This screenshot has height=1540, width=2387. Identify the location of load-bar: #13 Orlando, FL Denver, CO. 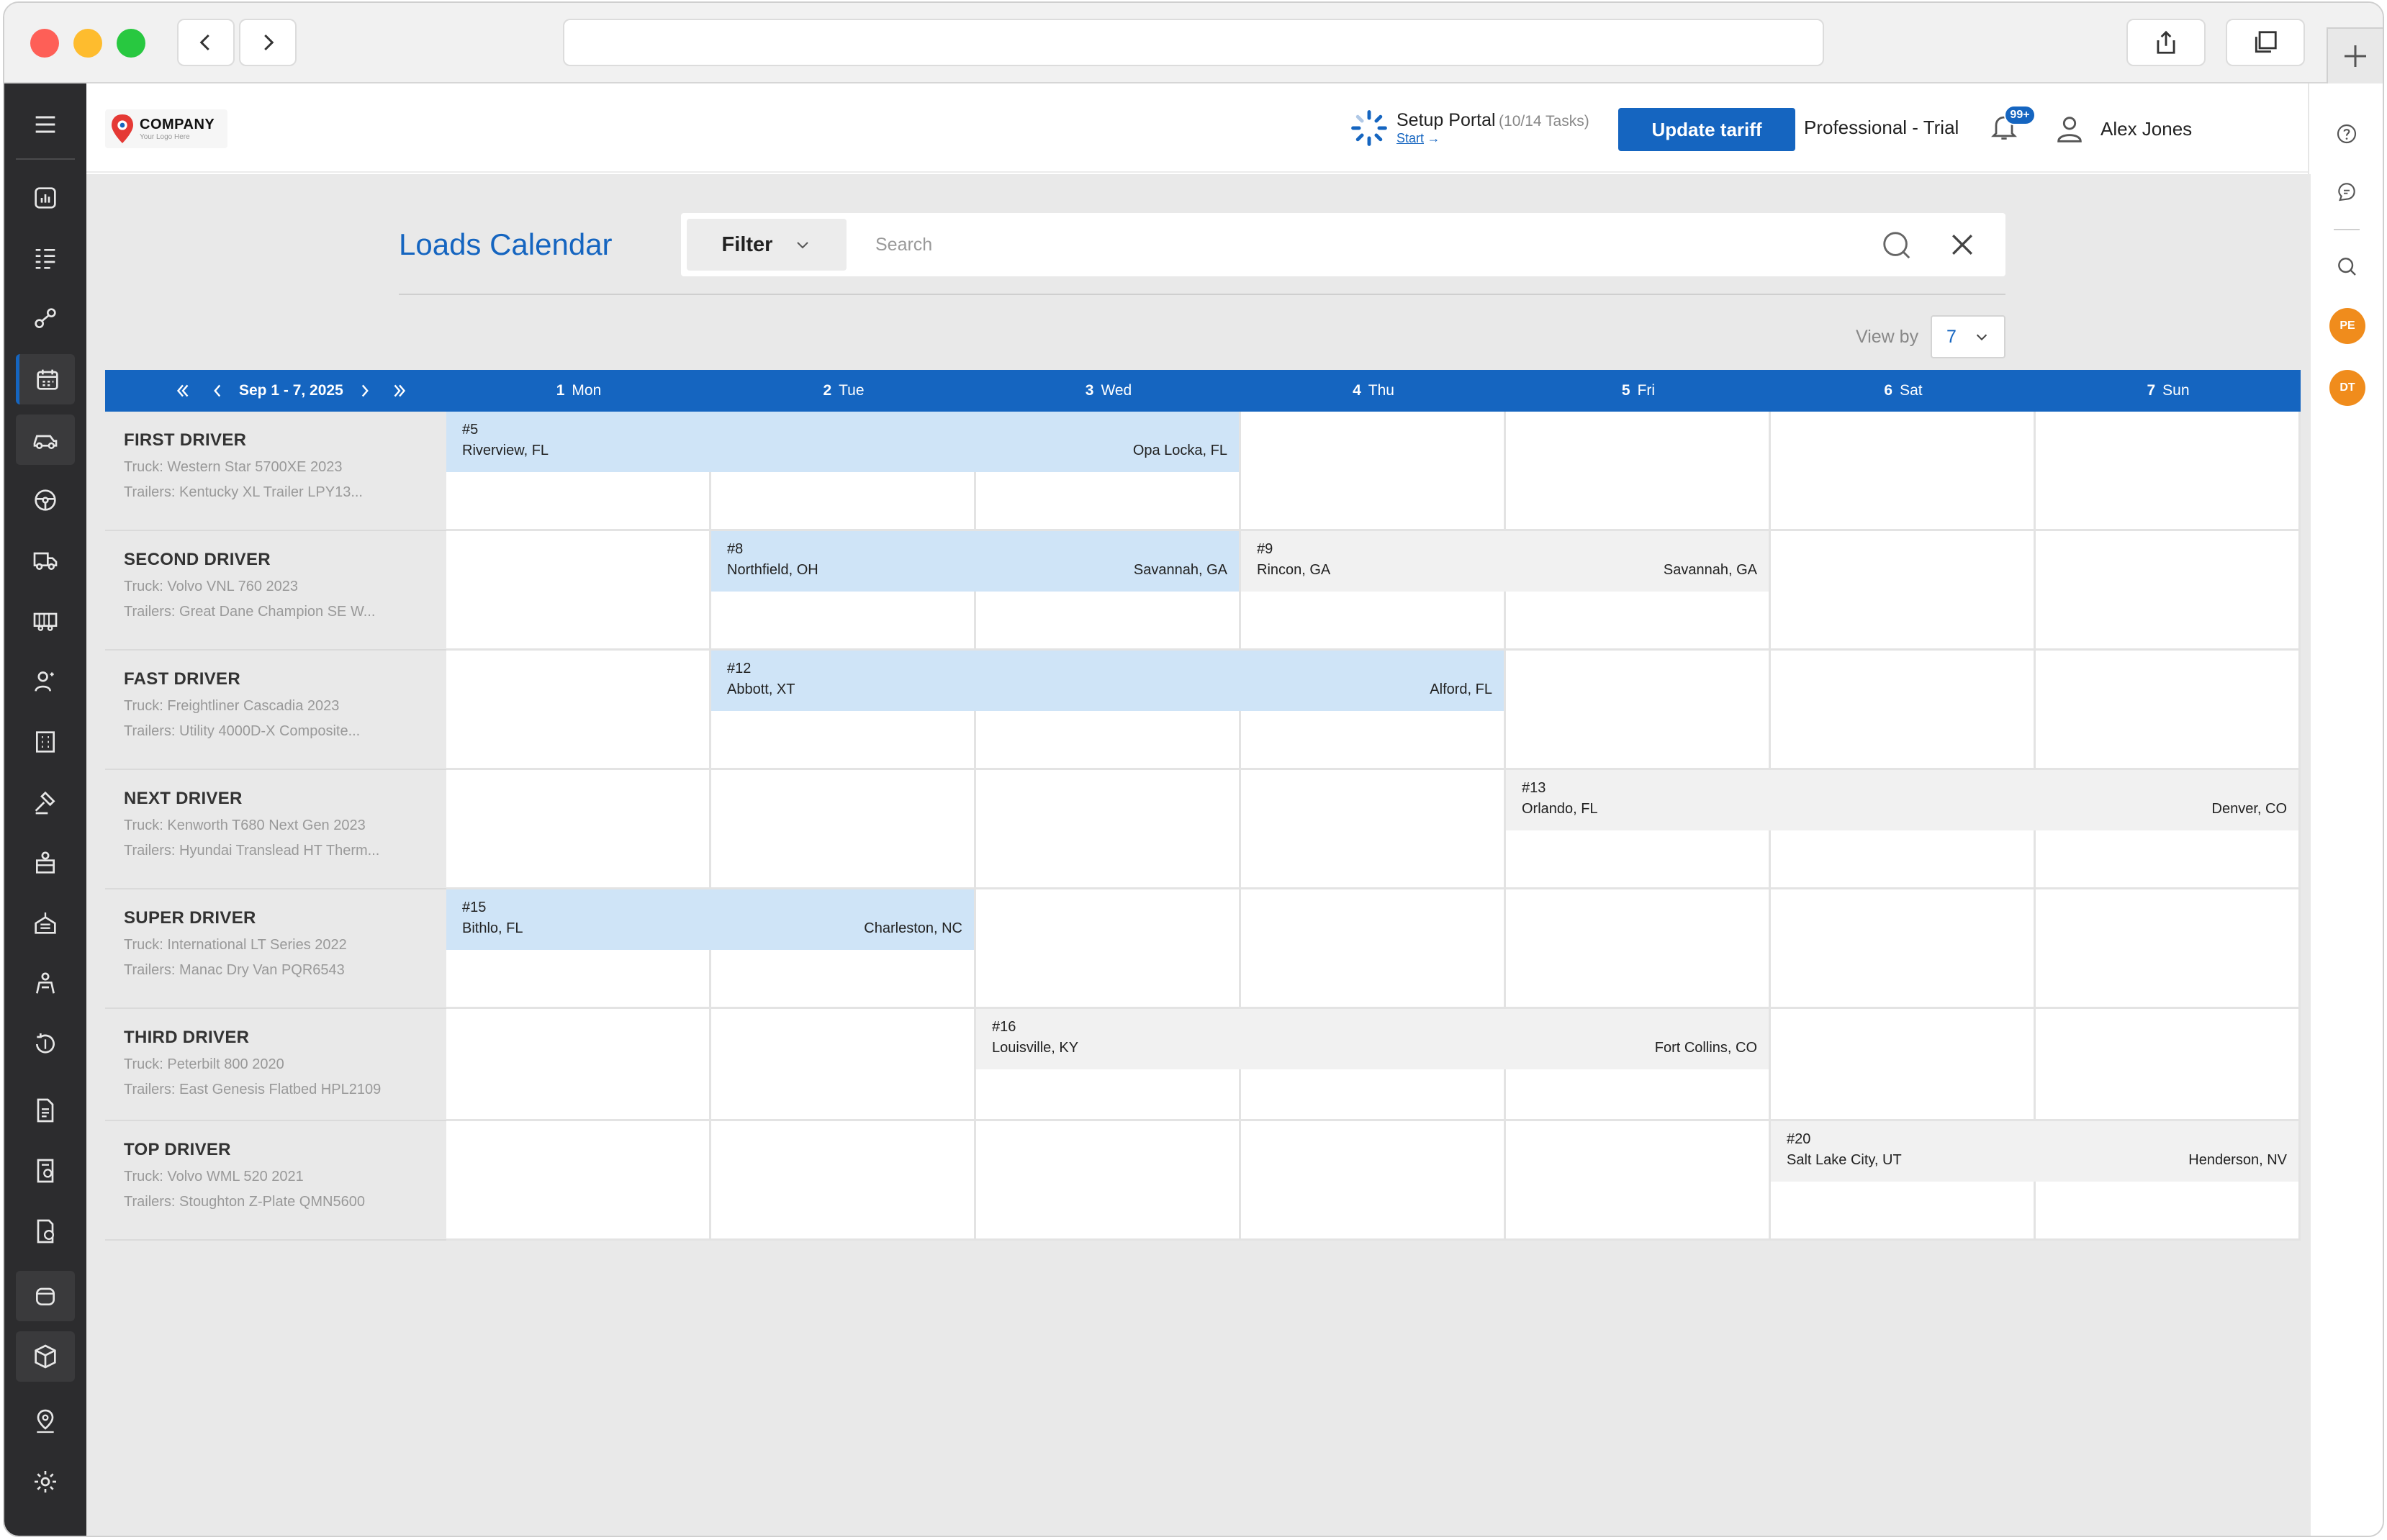
(1902, 800).